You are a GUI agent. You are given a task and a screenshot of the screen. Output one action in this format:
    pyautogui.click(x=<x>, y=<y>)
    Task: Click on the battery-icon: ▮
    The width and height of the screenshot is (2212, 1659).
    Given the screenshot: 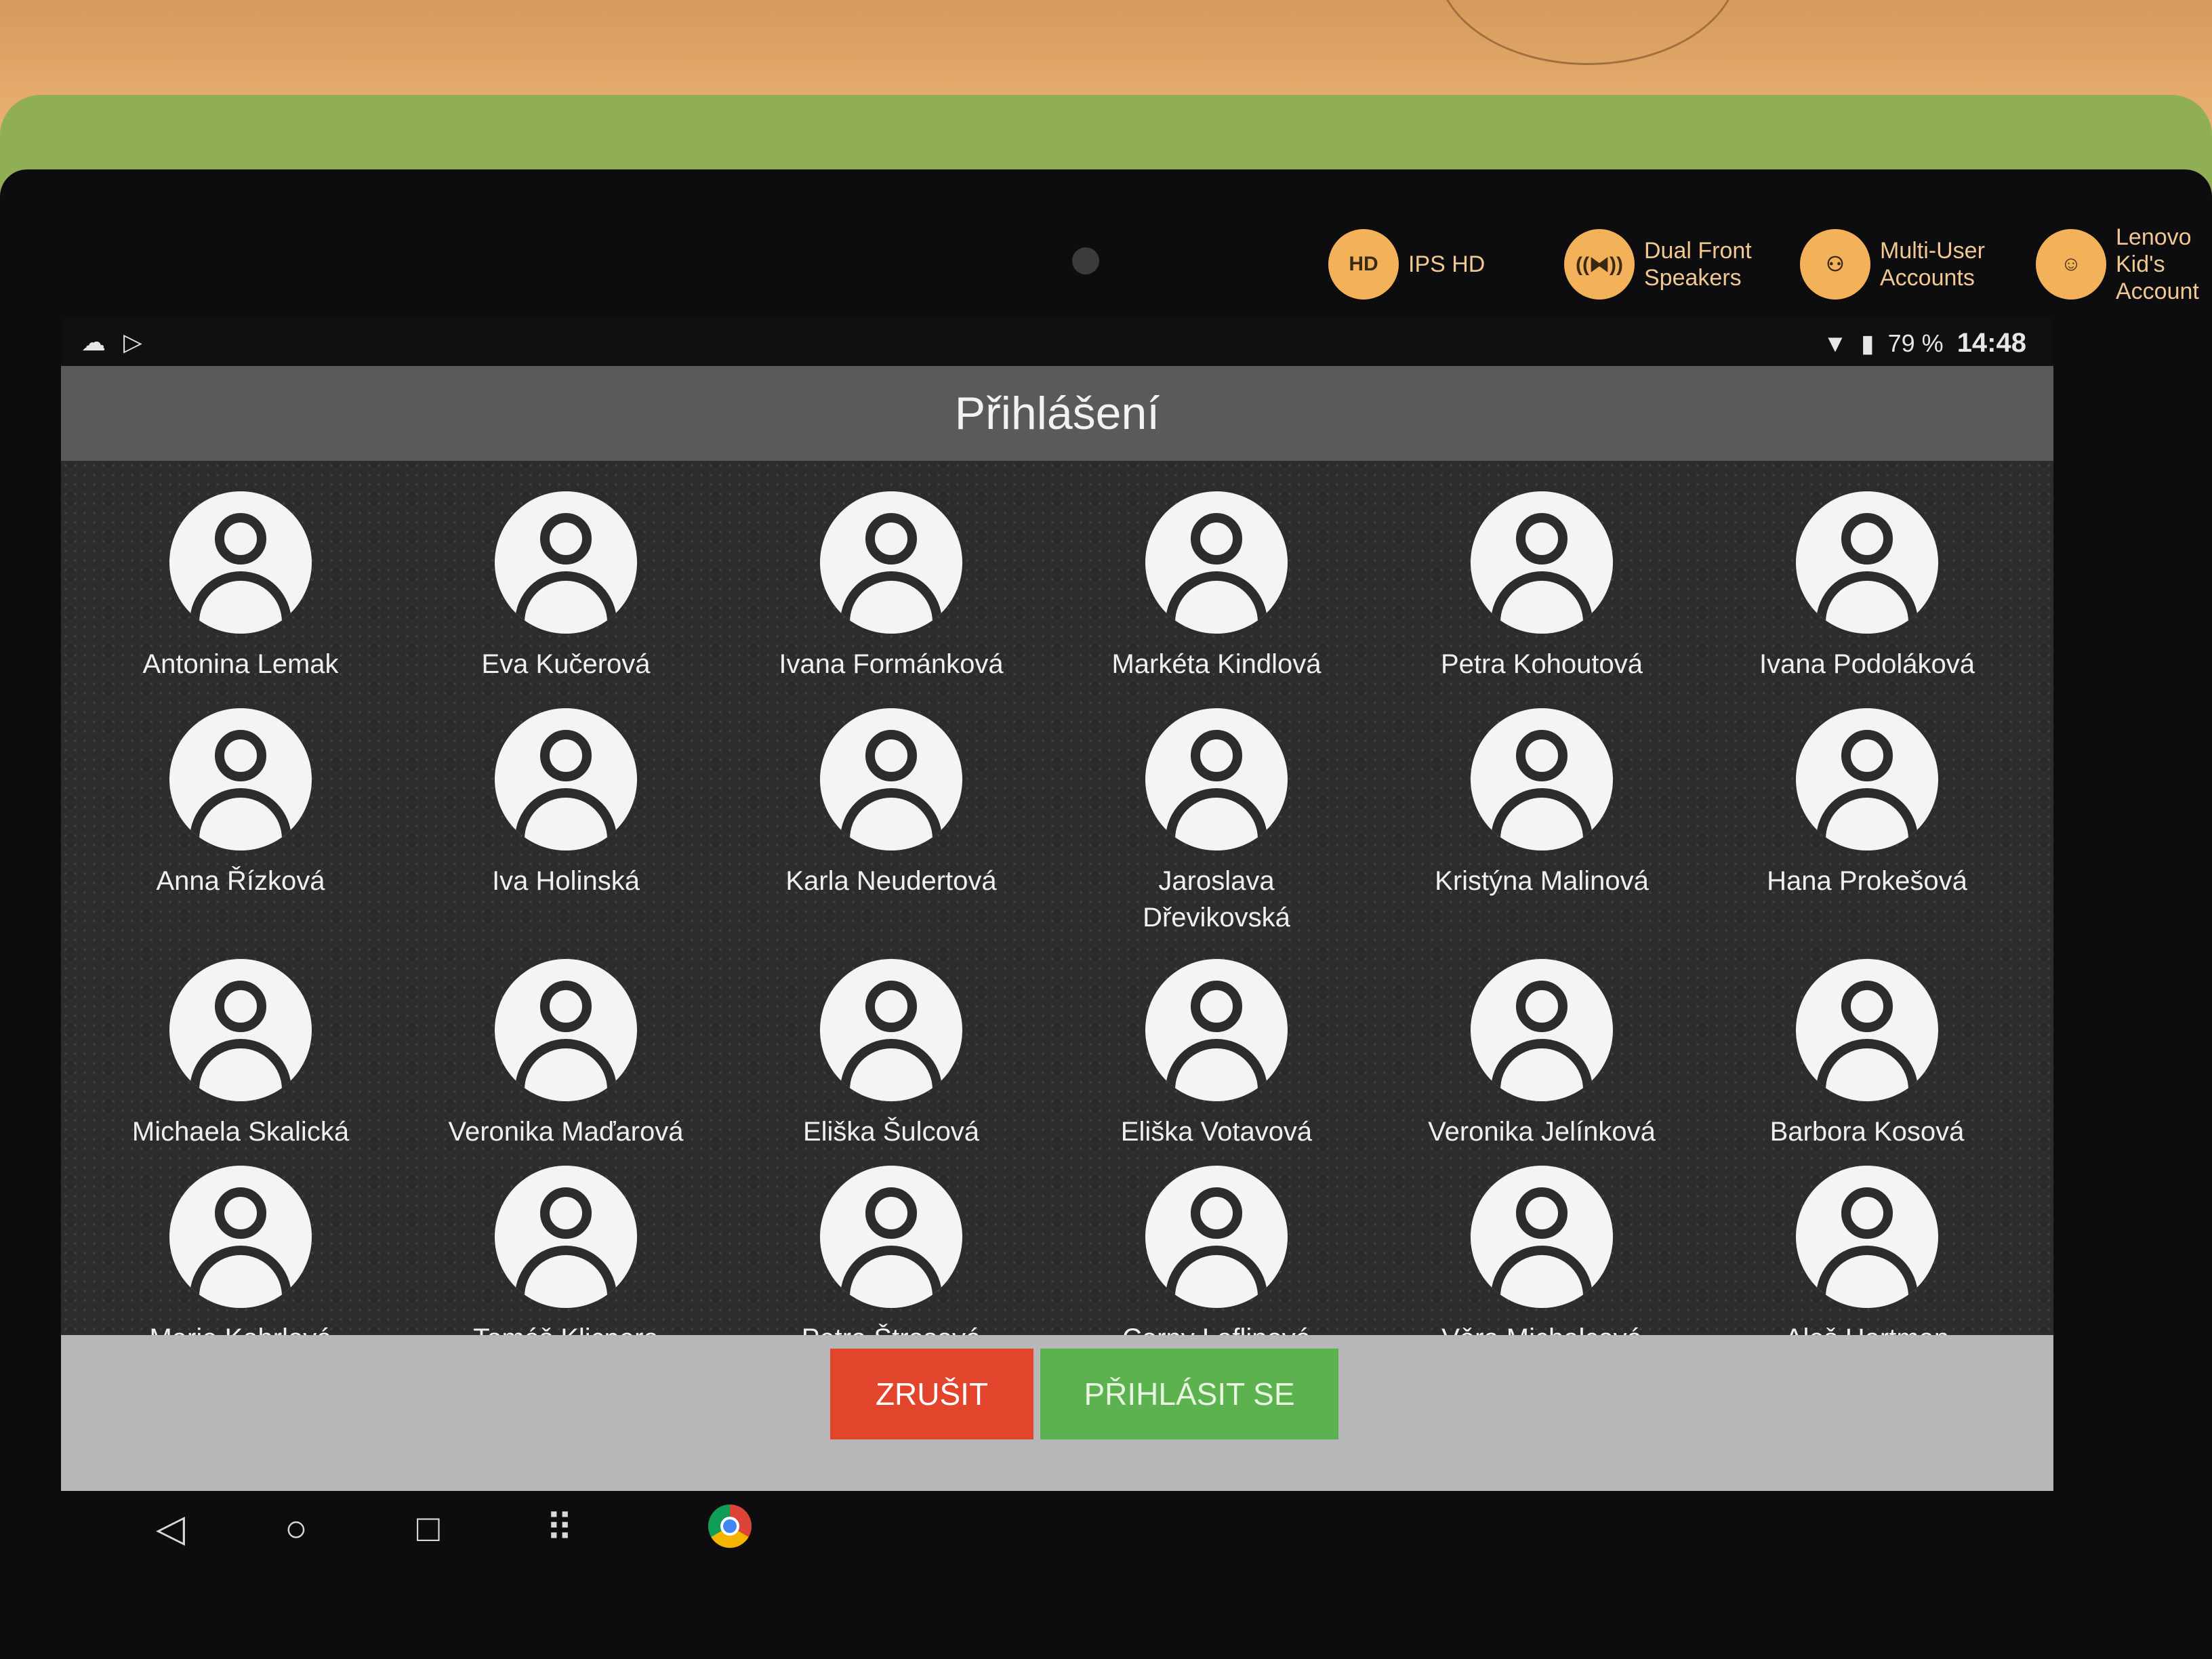 What is the action you would take?
    pyautogui.click(x=1868, y=343)
    